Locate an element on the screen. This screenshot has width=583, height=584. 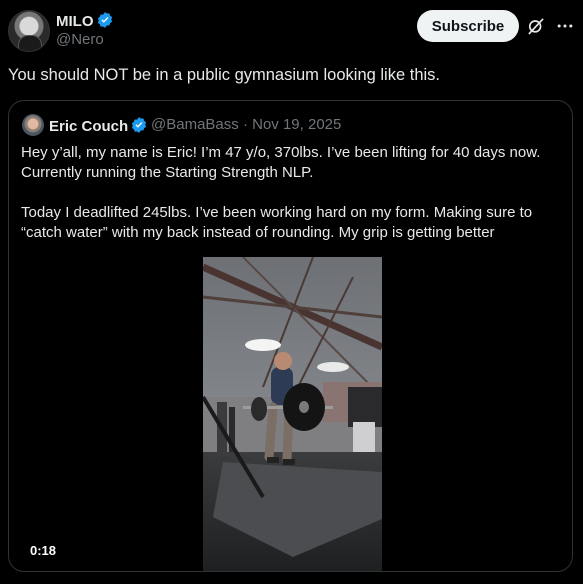
quoted-author-name-row: Eric Couch is located at coordinates (98, 125).